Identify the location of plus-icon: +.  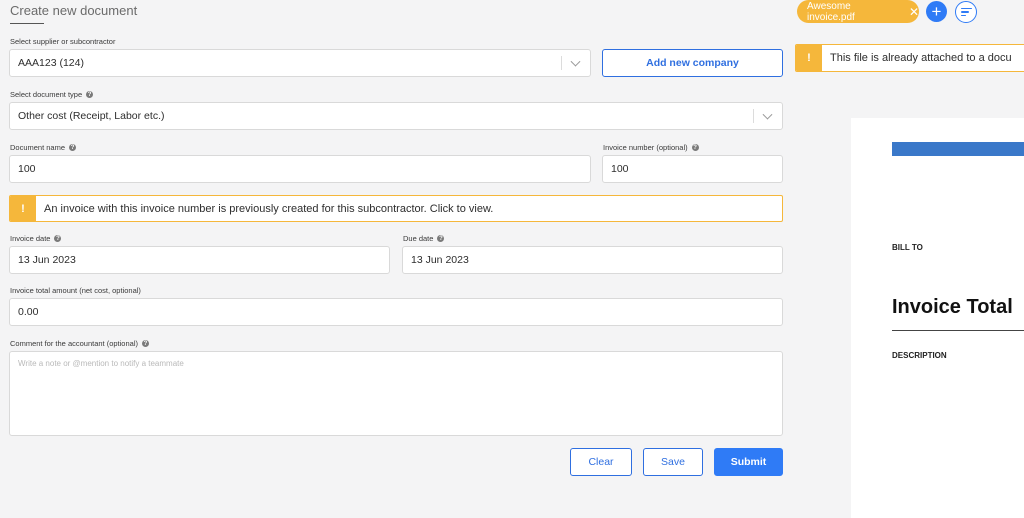
(936, 11).